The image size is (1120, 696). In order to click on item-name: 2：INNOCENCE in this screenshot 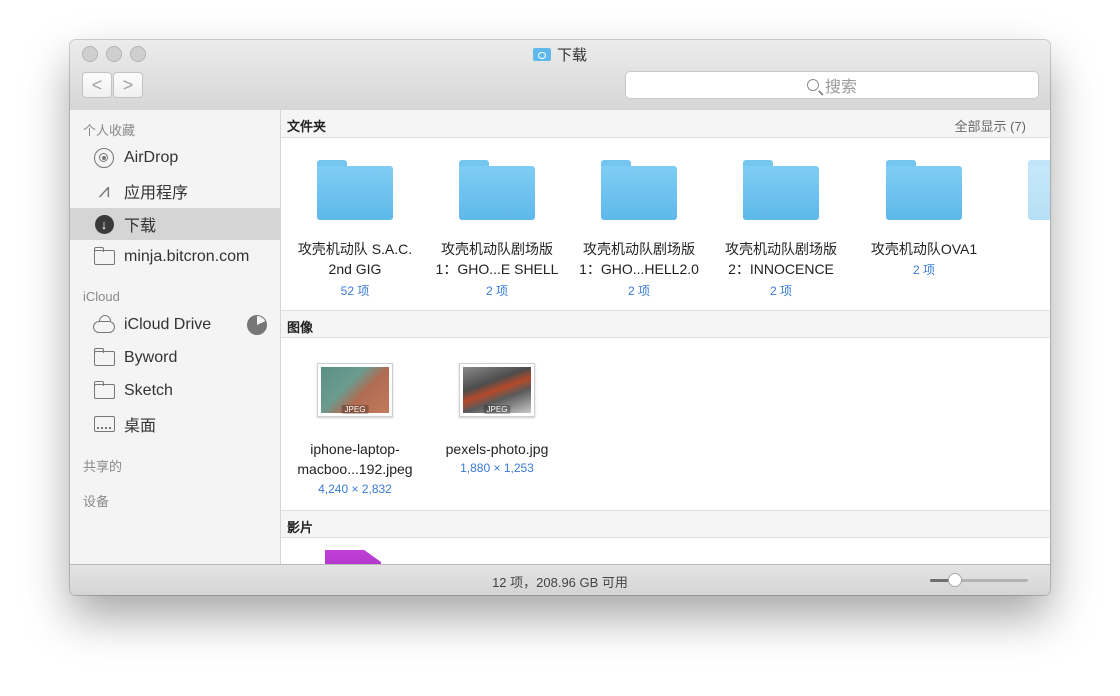, I will do `click(781, 269)`.